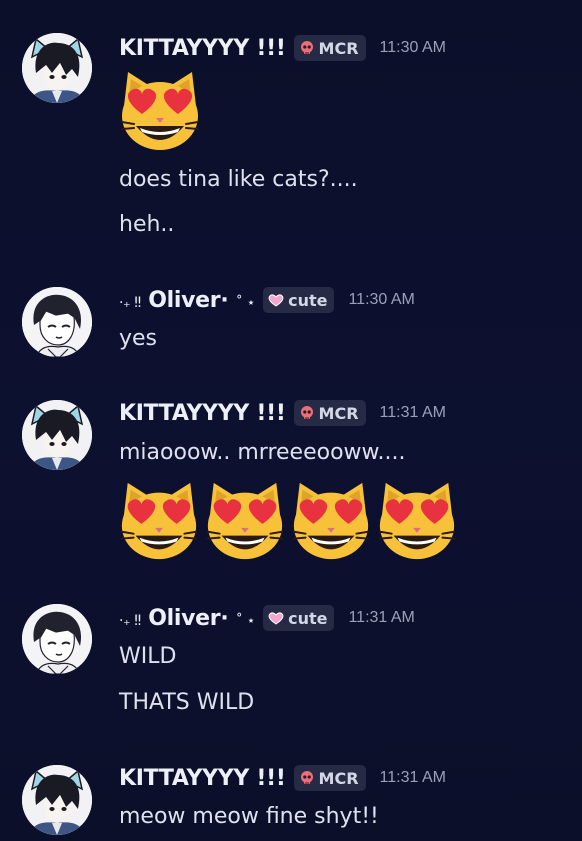 This screenshot has width=582, height=841. I want to click on message-header: KITTAYYYY !!! MCR 11:30 AM, so click(282, 48).